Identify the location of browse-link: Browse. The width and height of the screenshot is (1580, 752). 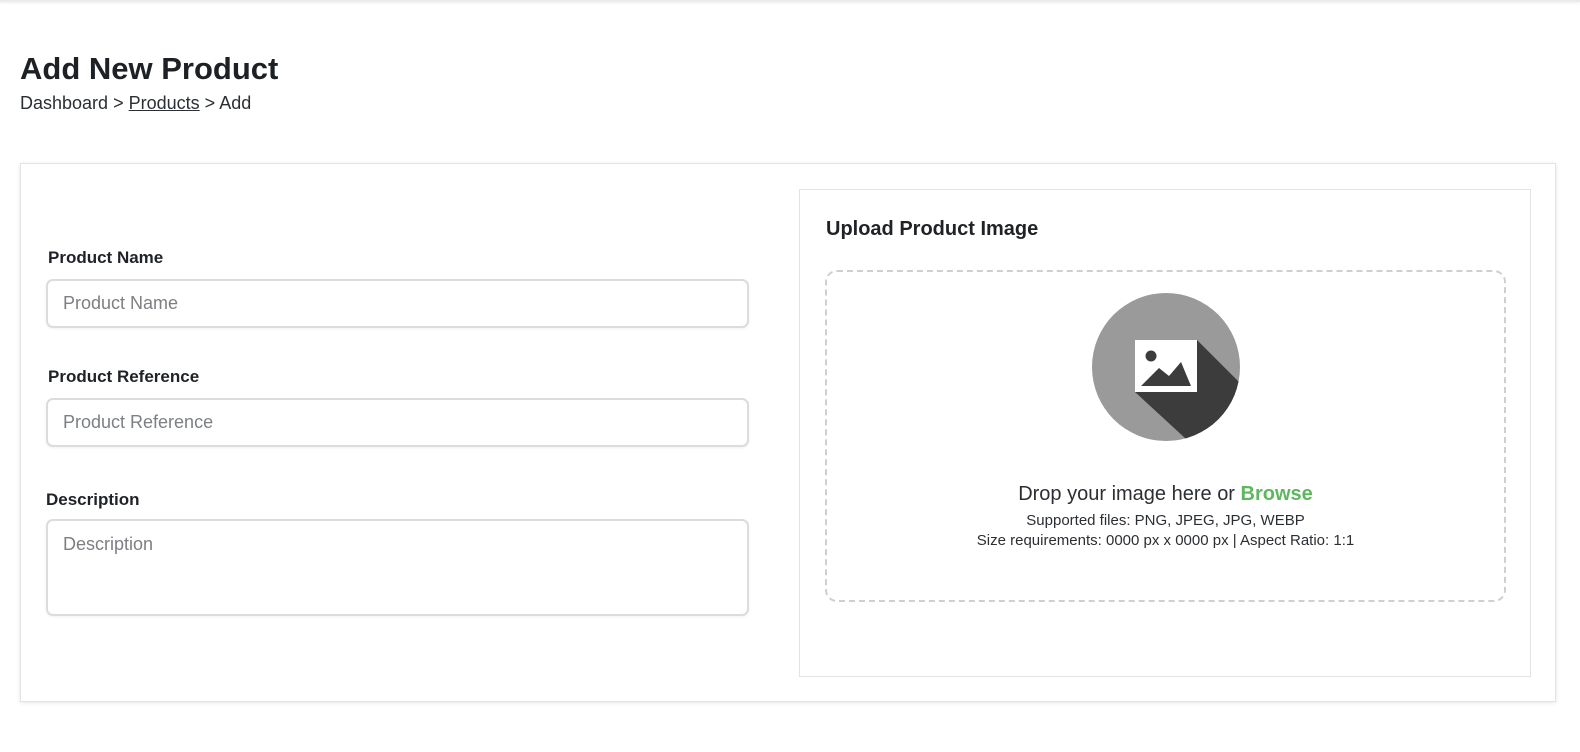
(1277, 494).